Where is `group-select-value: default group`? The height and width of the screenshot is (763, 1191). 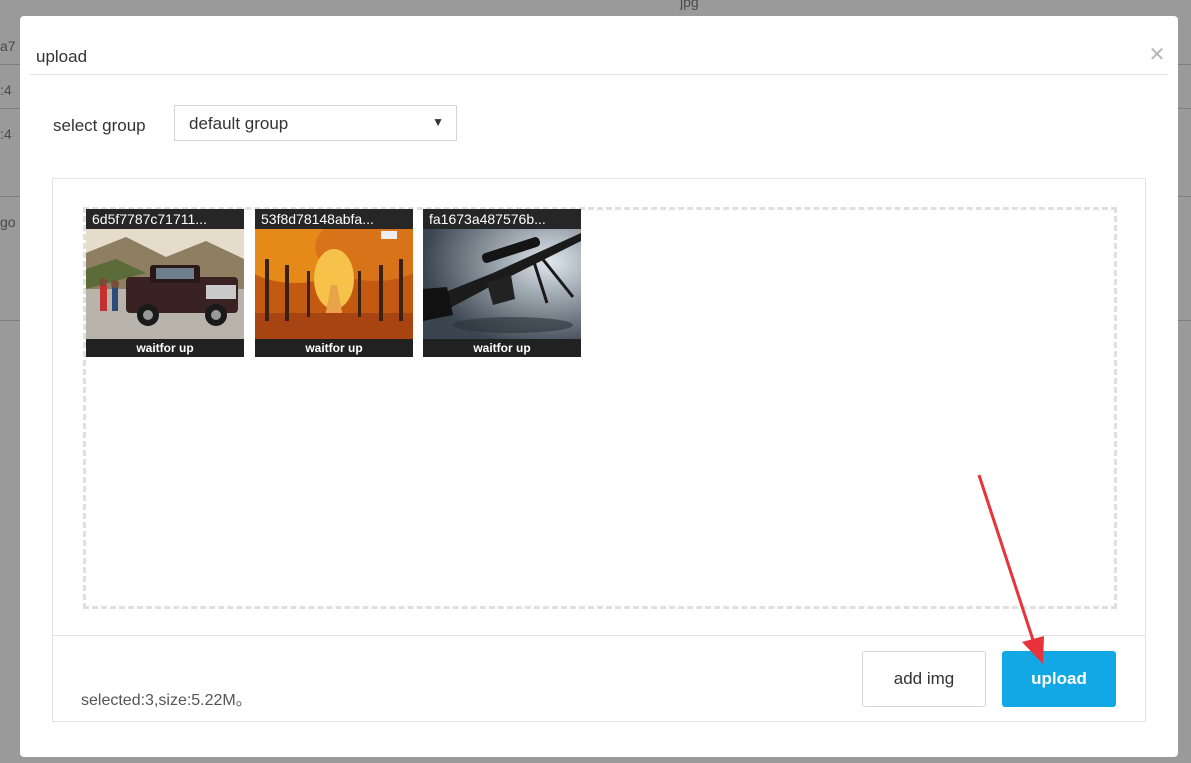
group-select-value: default group is located at coordinates (239, 123).